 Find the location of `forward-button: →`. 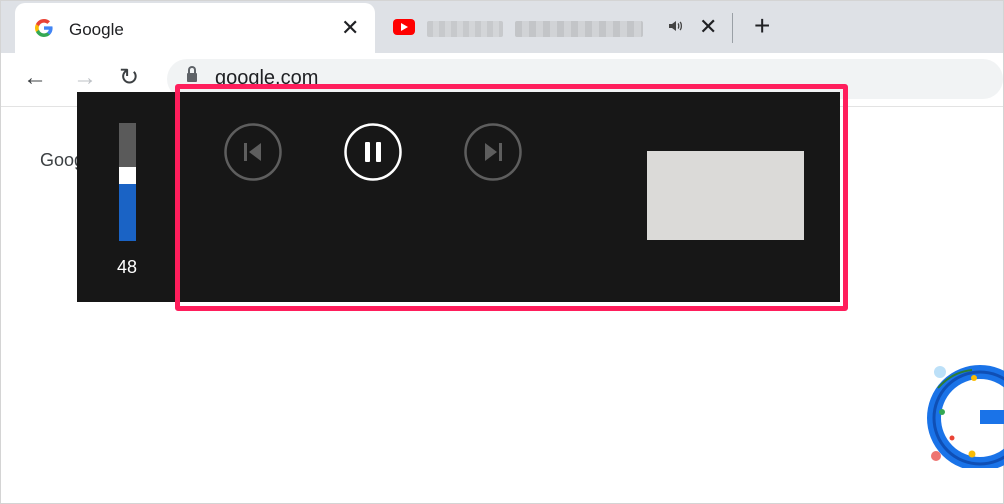

forward-button: → is located at coordinates (85, 78).